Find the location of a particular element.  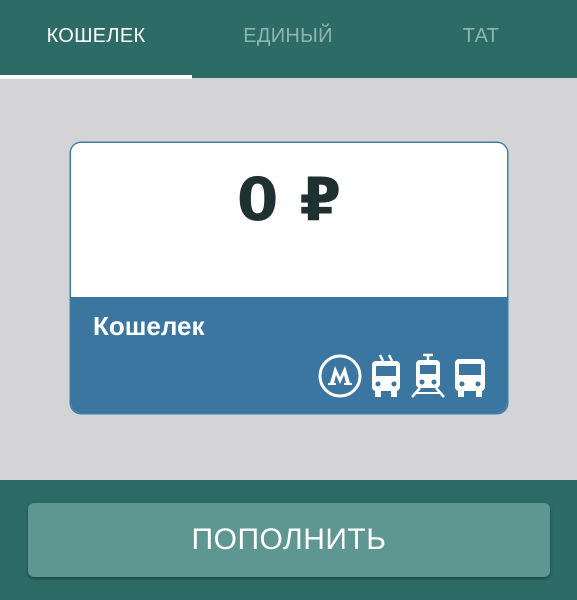

transport-icons is located at coordinates (402, 376).